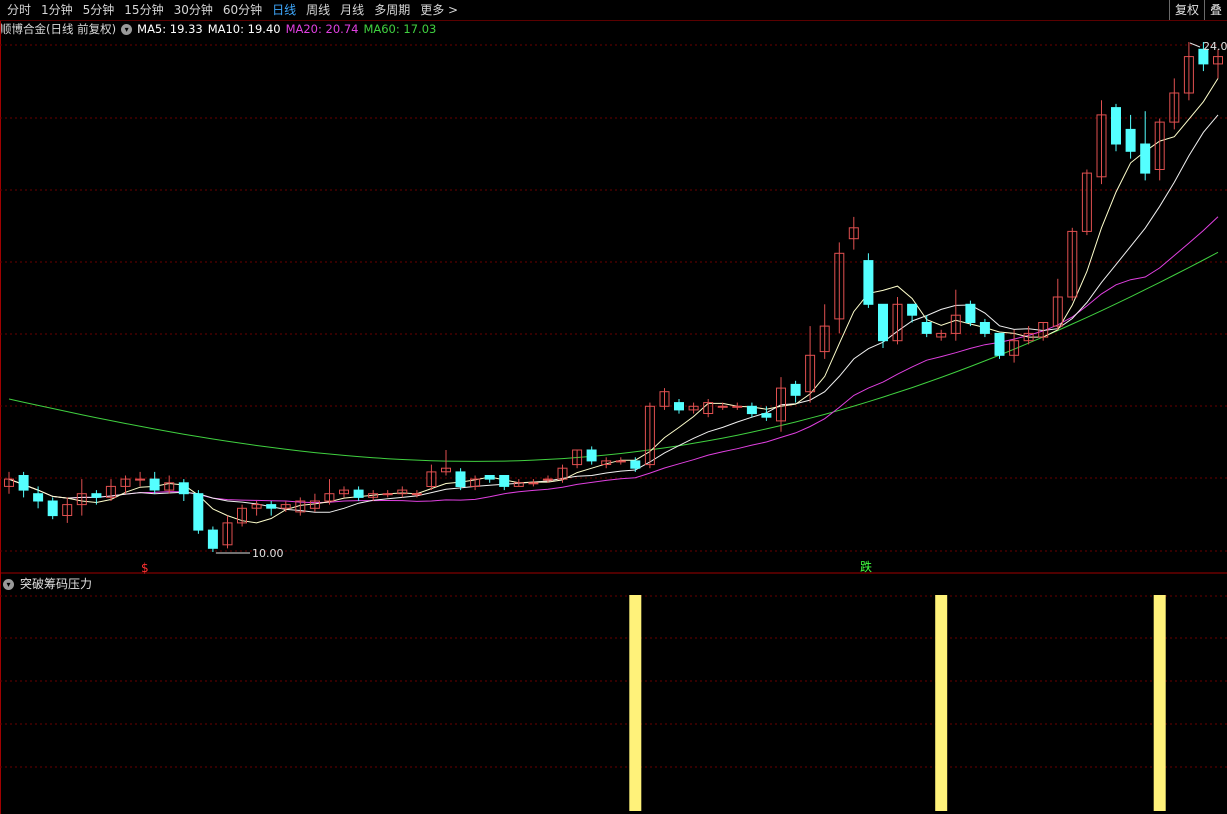 The width and height of the screenshot is (1227, 814). Describe the element at coordinates (1215, 46) in the screenshot. I see `high-price-label: 24.0` at that location.